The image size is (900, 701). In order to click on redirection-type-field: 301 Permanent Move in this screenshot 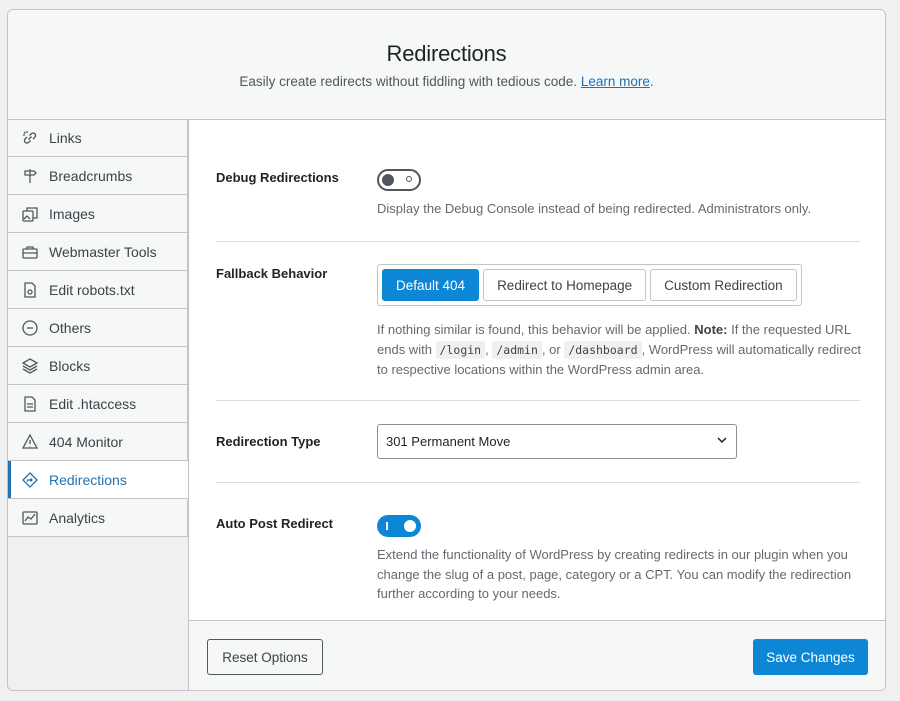, I will do `click(622, 441)`.